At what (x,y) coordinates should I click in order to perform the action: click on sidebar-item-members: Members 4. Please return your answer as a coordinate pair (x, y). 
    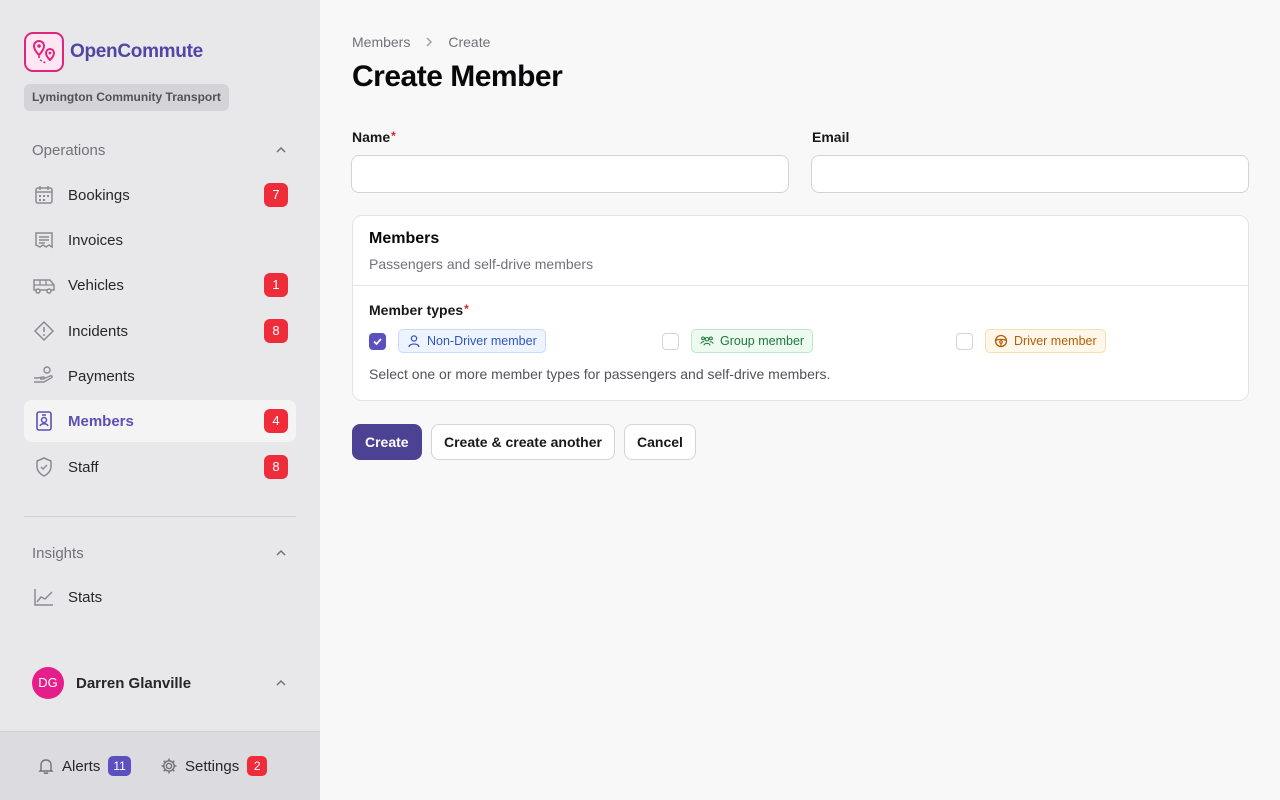
    Looking at the image, I should click on (160, 421).